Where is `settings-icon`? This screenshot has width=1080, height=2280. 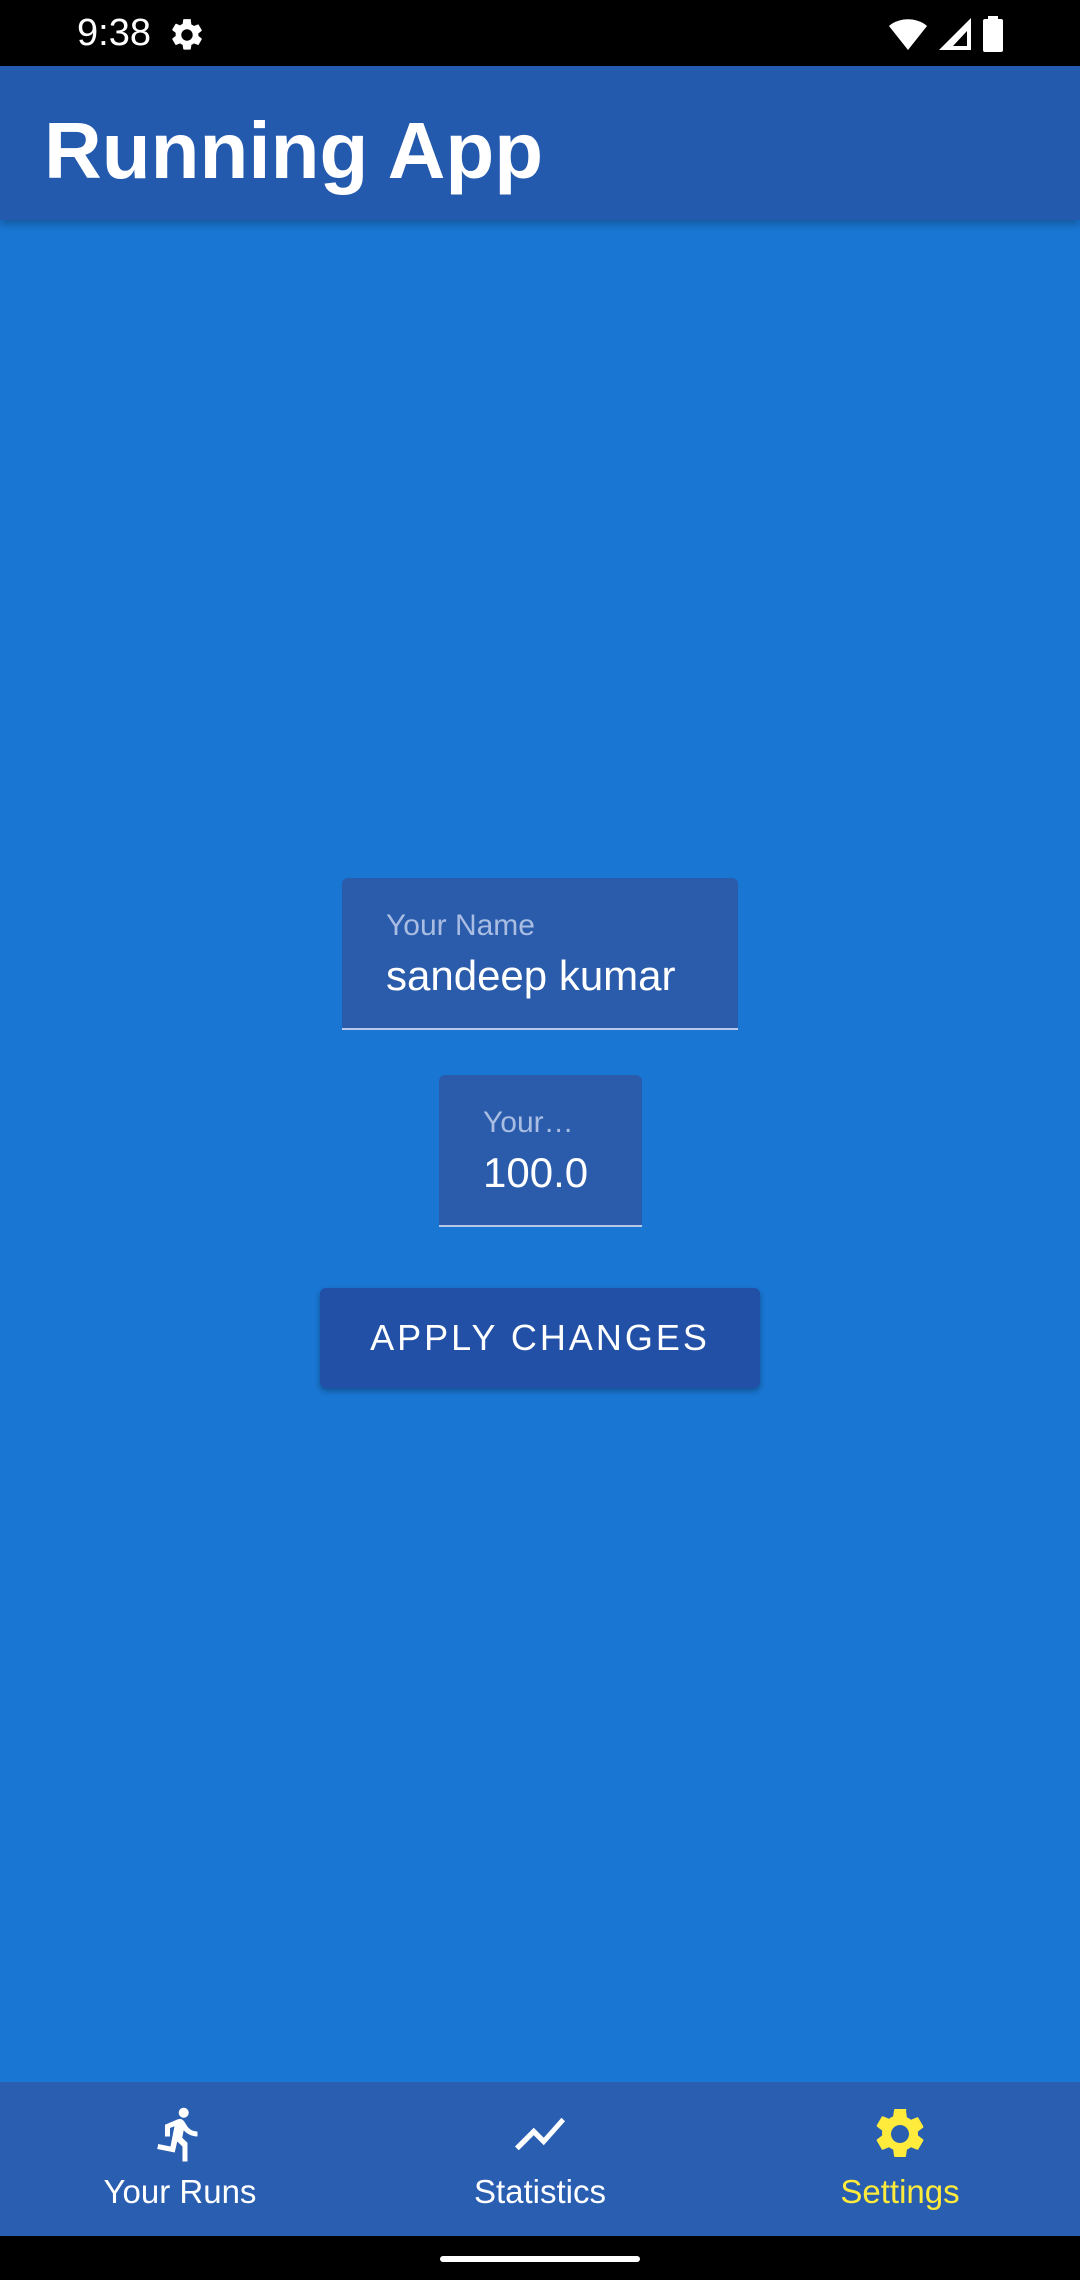 settings-icon is located at coordinates (900, 2132).